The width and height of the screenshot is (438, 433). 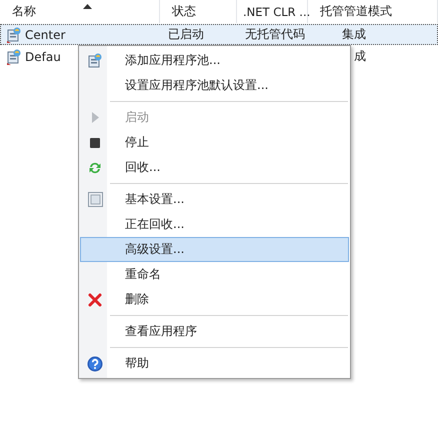 I want to click on table-cell: Defau, so click(x=43, y=57).